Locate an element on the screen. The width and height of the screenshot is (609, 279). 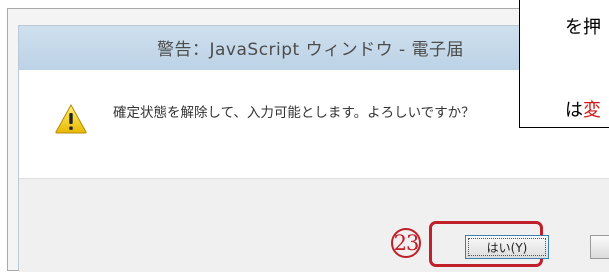
no-button is located at coordinates (599, 247).